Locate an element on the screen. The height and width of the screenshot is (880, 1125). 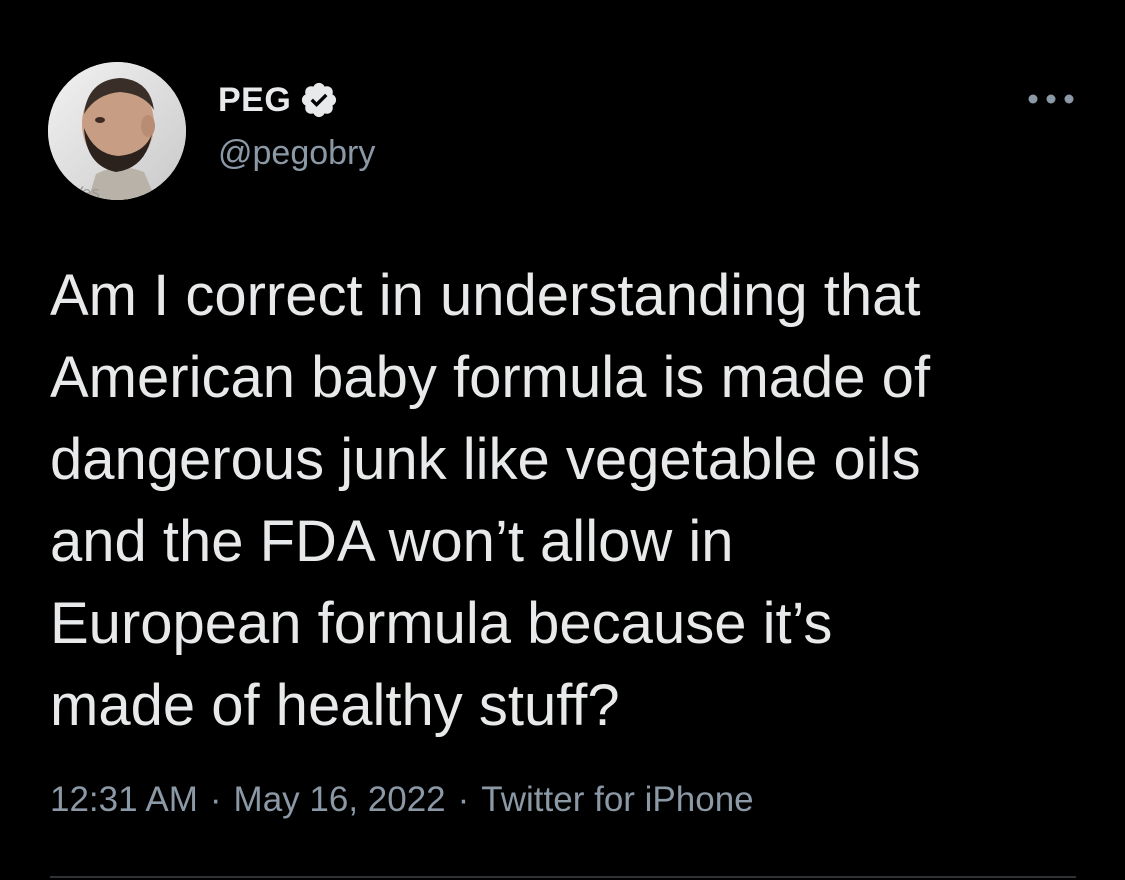
name-row: PEG is located at coordinates (278, 100).